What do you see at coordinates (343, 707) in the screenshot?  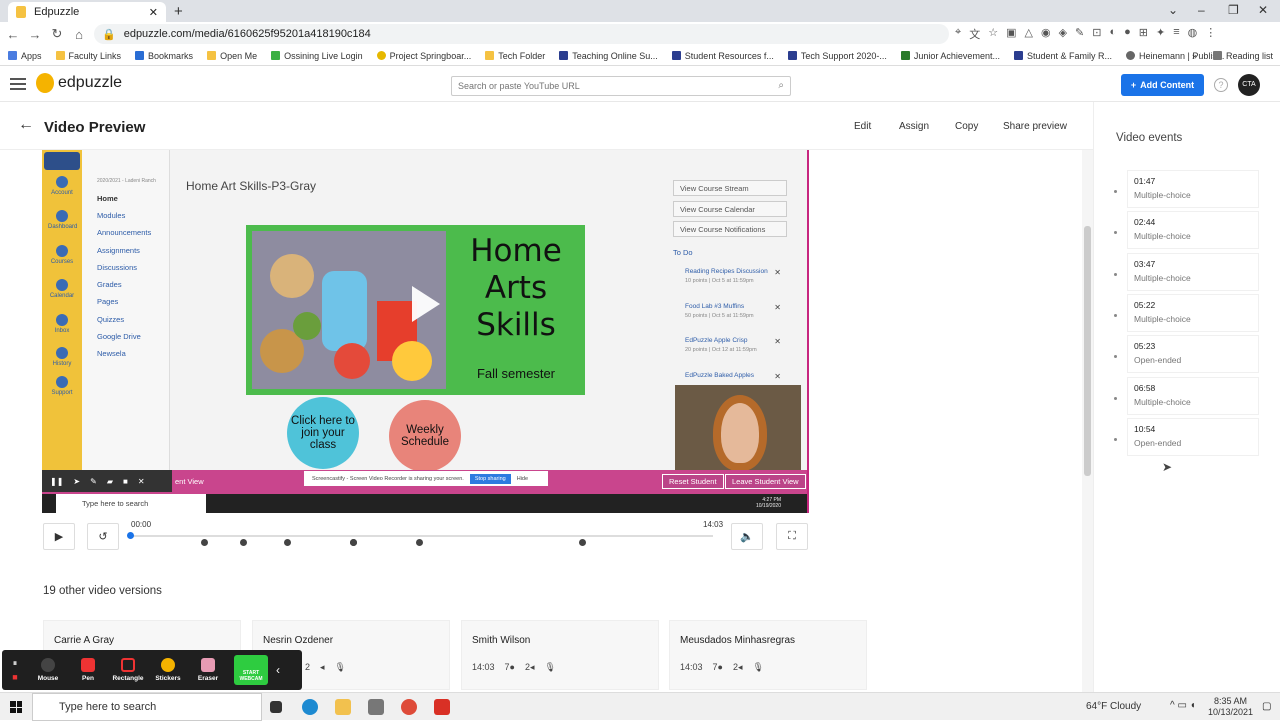 I see `file-explorer-icon` at bounding box center [343, 707].